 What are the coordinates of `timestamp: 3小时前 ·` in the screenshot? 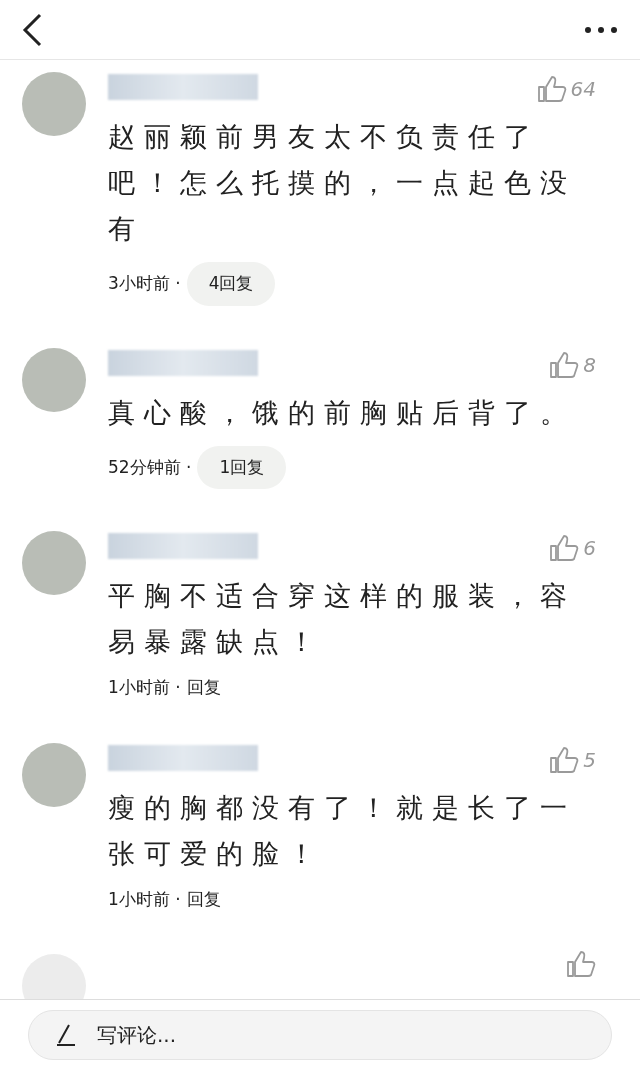 It's located at (144, 283).